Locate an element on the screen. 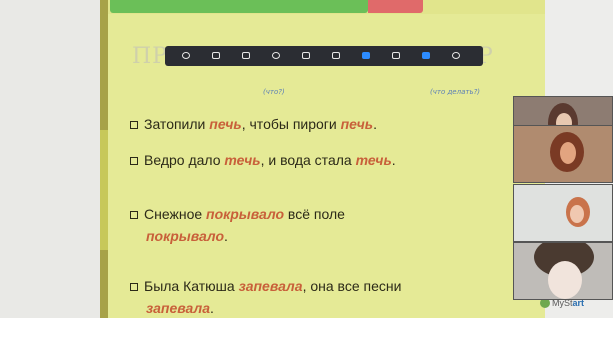 The width and height of the screenshot is (613, 340). toolbar-pause-button is located at coordinates (336, 56).